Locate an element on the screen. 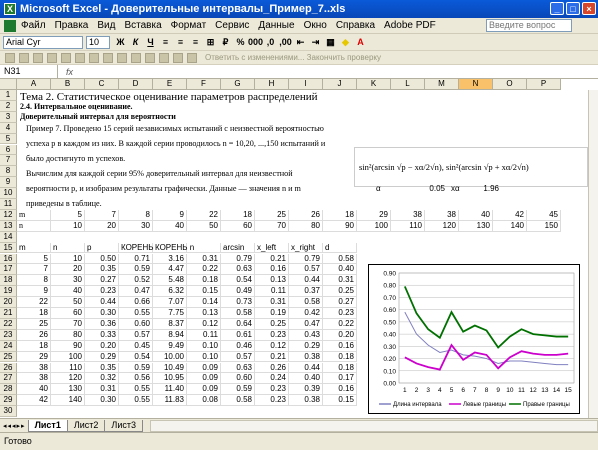  table-cell: 0.44 is located at coordinates (306, 368).